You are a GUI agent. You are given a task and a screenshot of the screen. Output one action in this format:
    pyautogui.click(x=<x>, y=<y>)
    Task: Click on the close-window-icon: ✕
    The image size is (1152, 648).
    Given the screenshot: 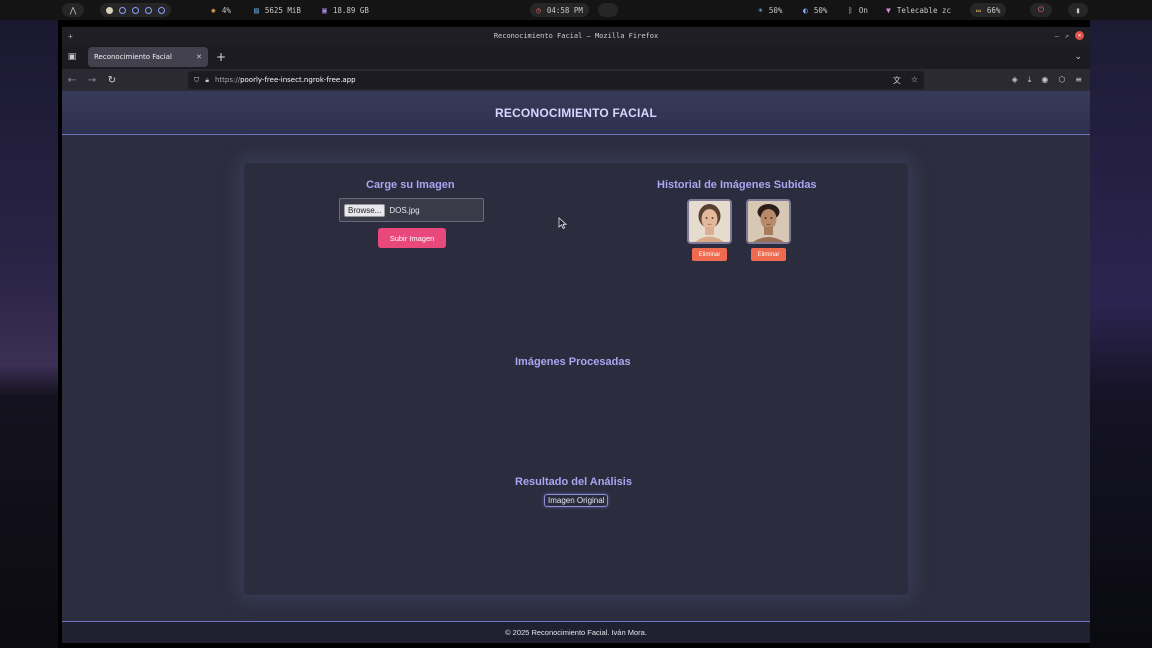 What is the action you would take?
    pyautogui.click(x=1079, y=35)
    